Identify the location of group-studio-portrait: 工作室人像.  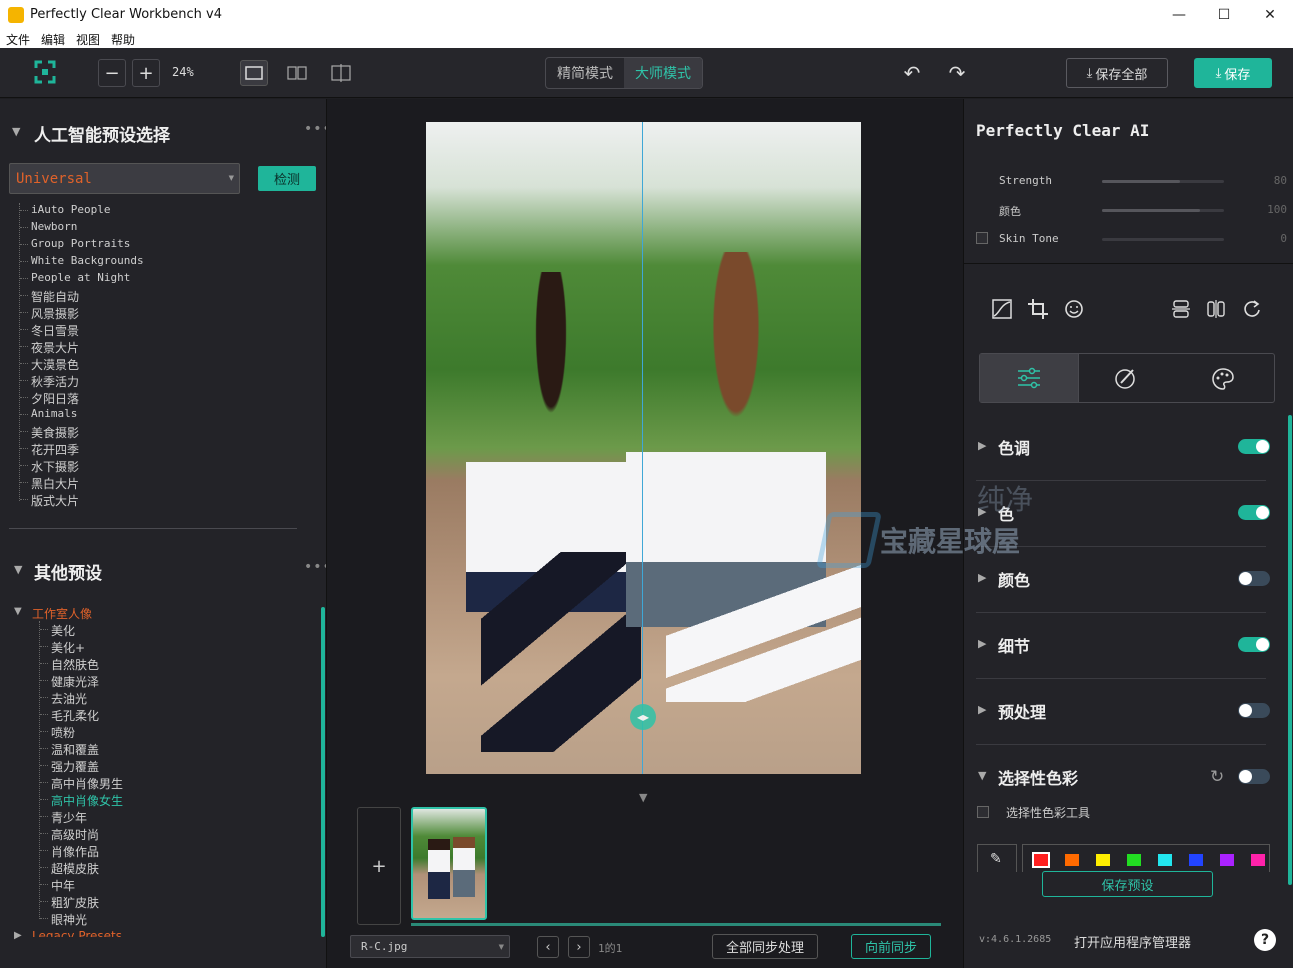
(62, 613).